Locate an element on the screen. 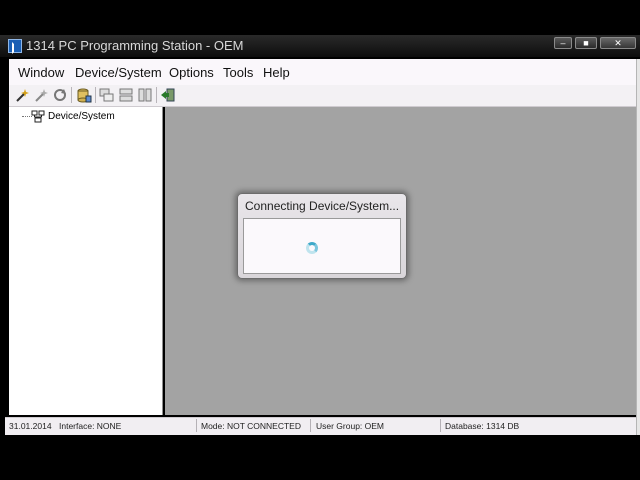  wand-icon is located at coordinates (23, 95).